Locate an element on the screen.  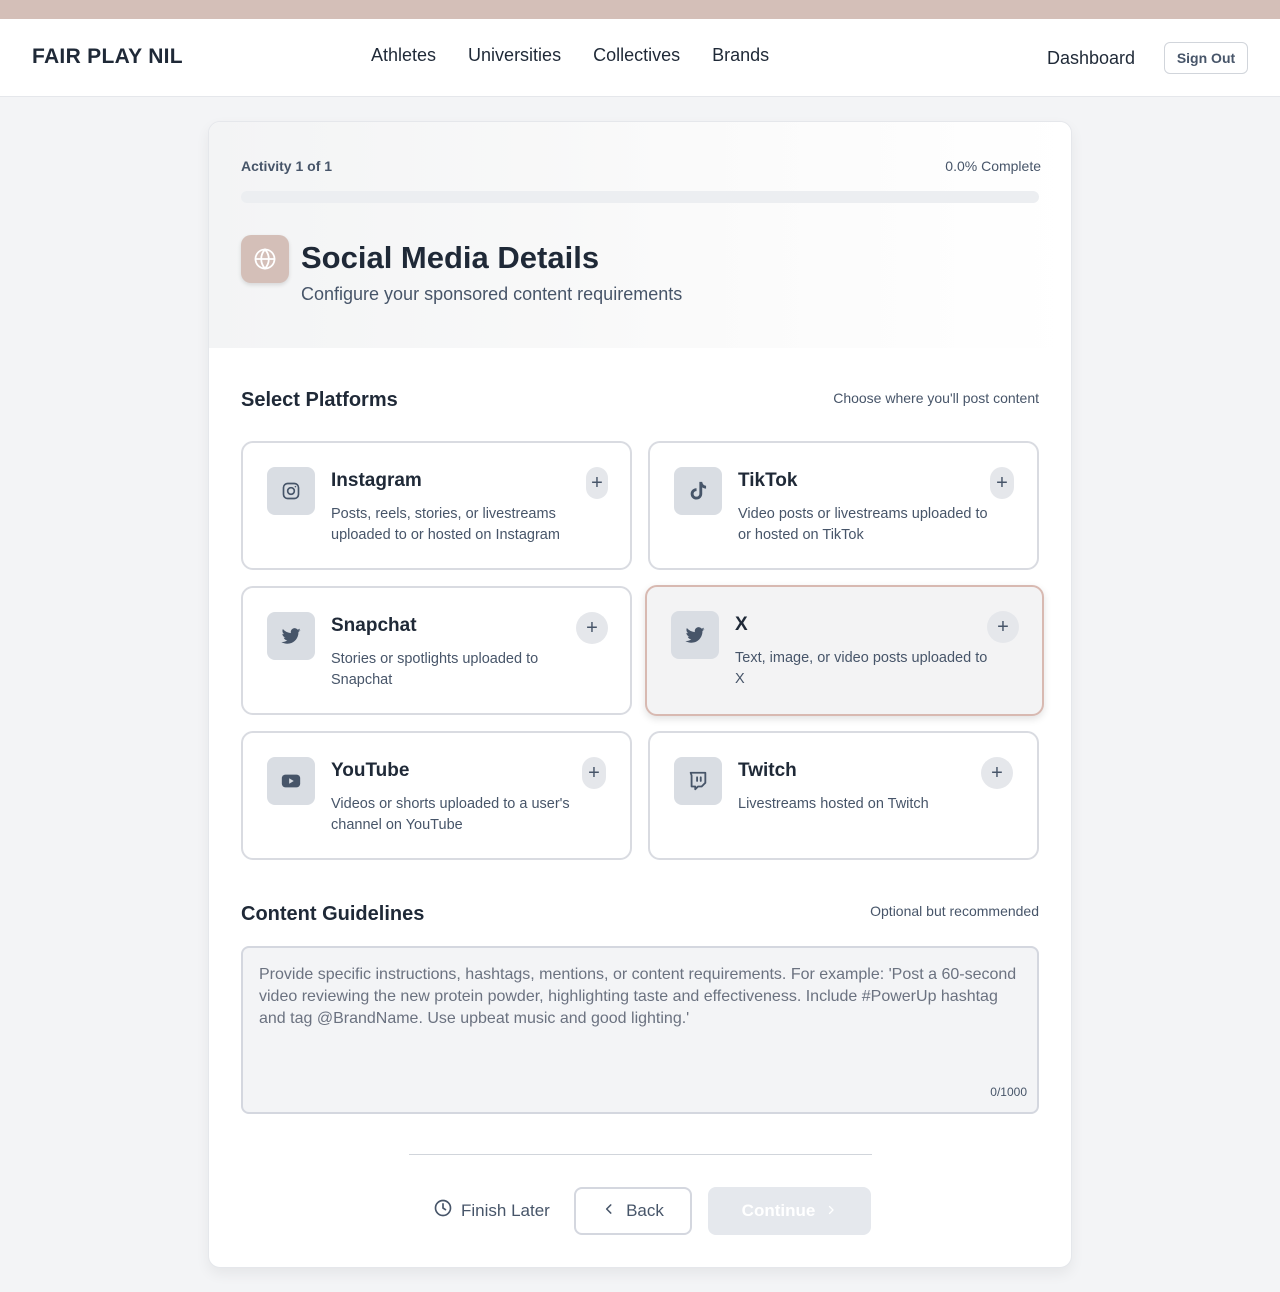
platform-card-twitch: Twitch Livestreams hosted on Twitch + is located at coordinates (843, 795).